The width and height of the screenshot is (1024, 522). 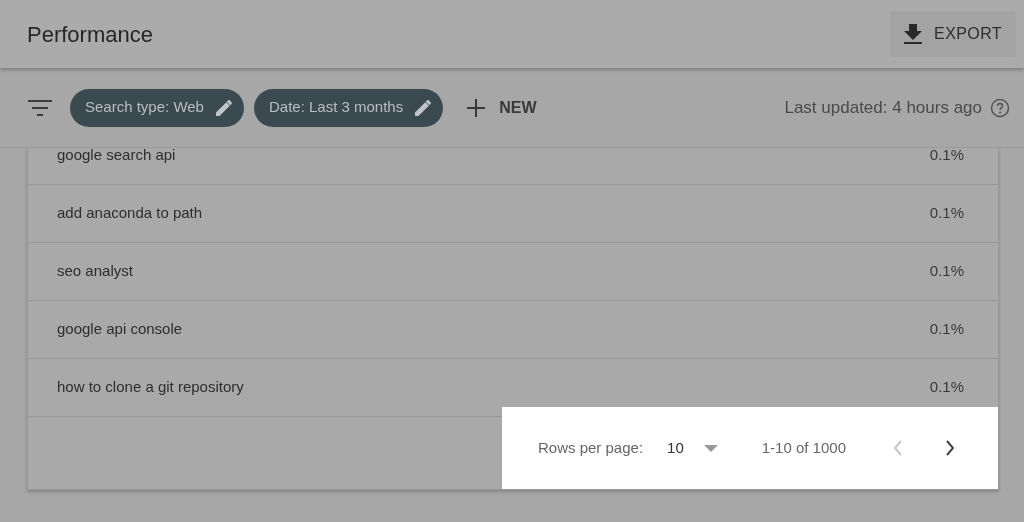 What do you see at coordinates (157, 107) in the screenshot?
I see `filter-chip: Search type: Web` at bounding box center [157, 107].